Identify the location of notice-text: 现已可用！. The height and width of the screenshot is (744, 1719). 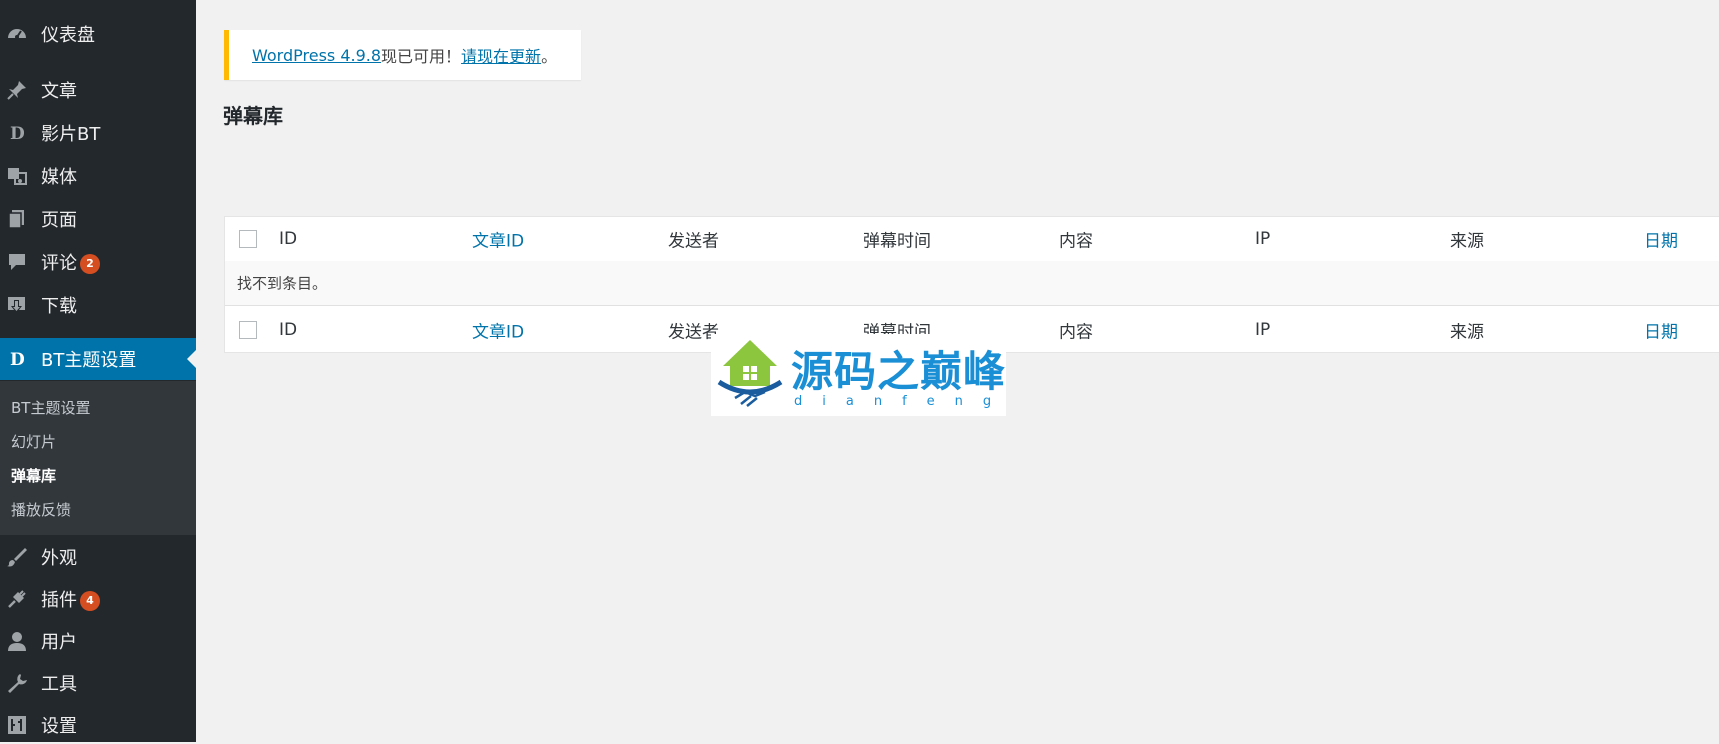
(421, 56).